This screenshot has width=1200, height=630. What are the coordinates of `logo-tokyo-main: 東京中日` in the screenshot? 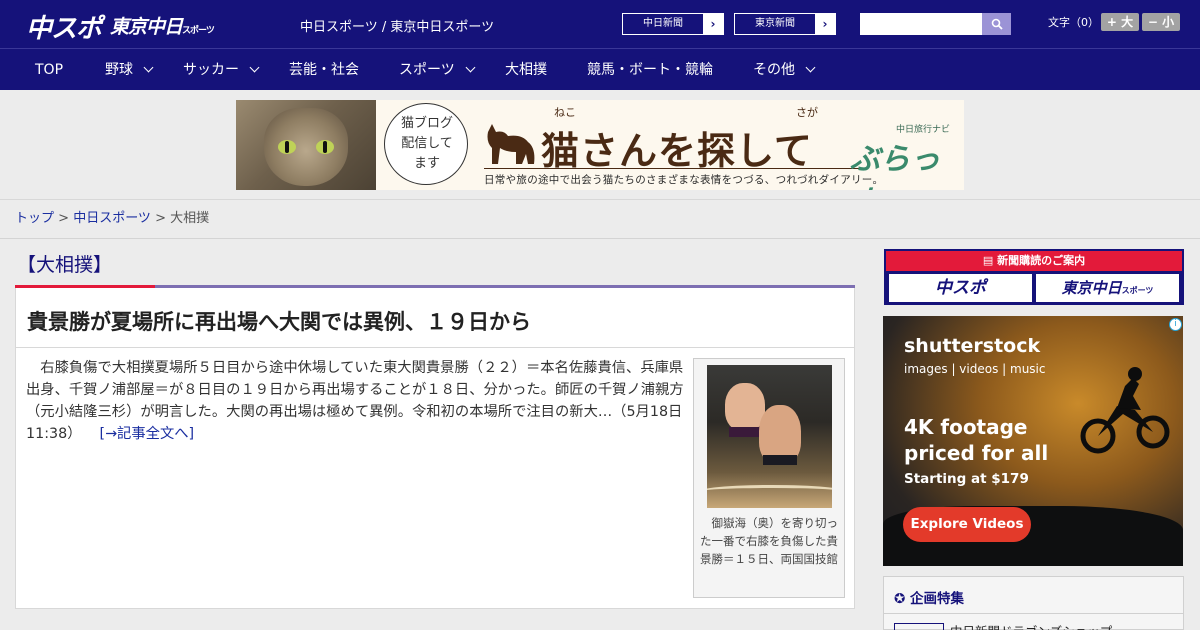 It's located at (146, 27).